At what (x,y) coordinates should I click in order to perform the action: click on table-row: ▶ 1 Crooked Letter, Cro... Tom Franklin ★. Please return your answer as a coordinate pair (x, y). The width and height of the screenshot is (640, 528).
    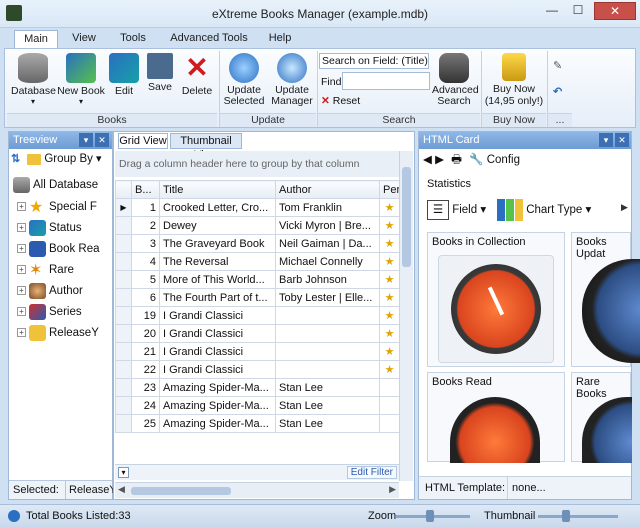
    Looking at the image, I should click on (257, 207).